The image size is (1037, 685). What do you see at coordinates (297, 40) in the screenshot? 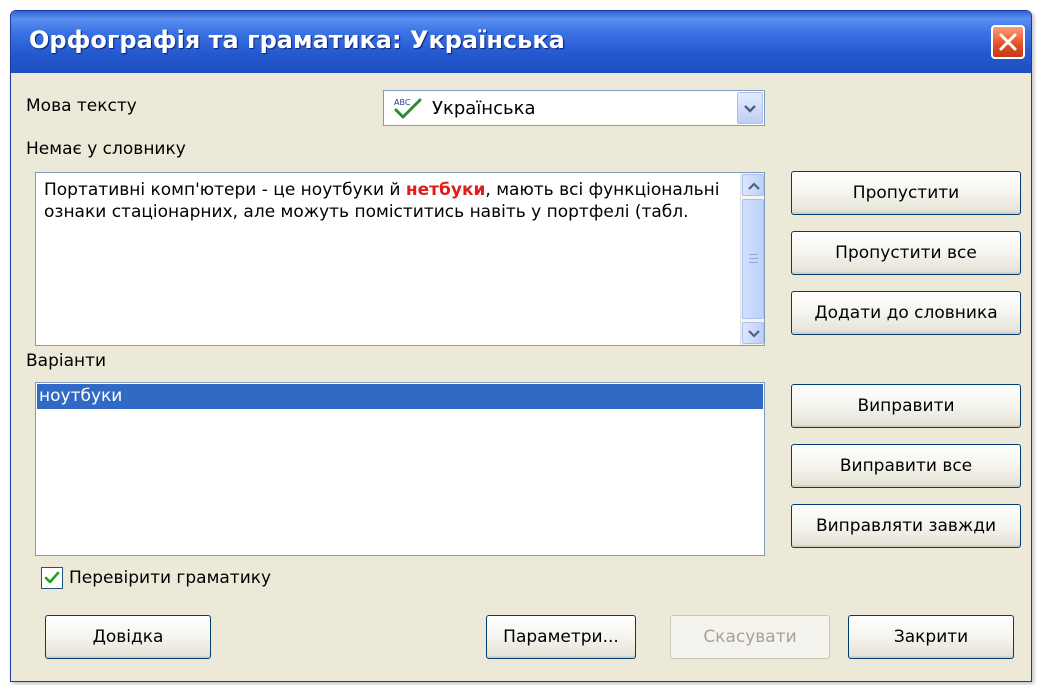
I see `window-title: Орфографія та граматика: Українська` at bounding box center [297, 40].